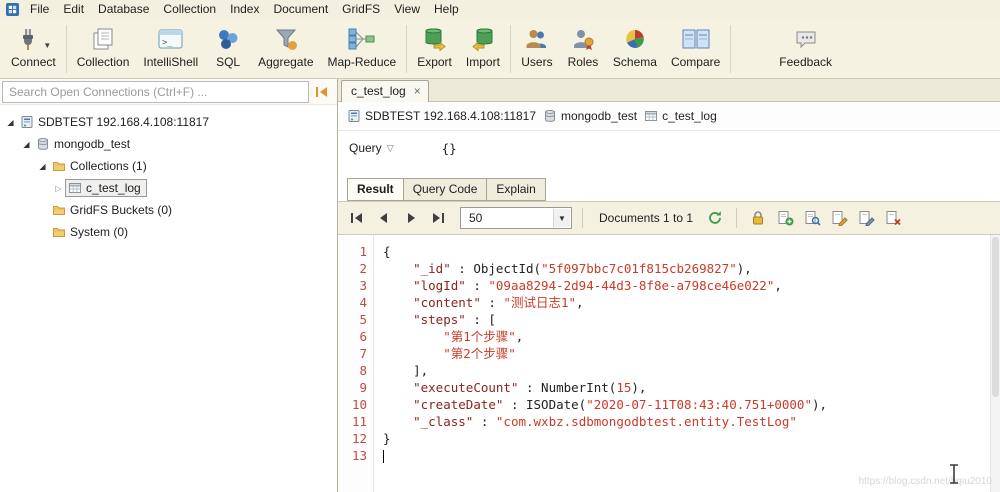 This screenshot has width=1000, height=492. I want to click on code-line: "content" : "测试日志1",, so click(691, 302).